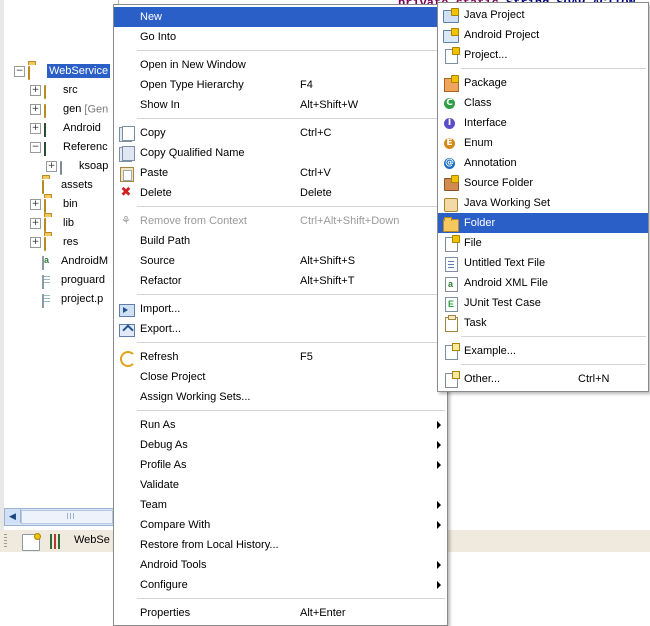 The image size is (650, 626). Describe the element at coordinates (280, 153) in the screenshot. I see `menu-item-copy-qualified-name: Copy Qualified Name` at that location.